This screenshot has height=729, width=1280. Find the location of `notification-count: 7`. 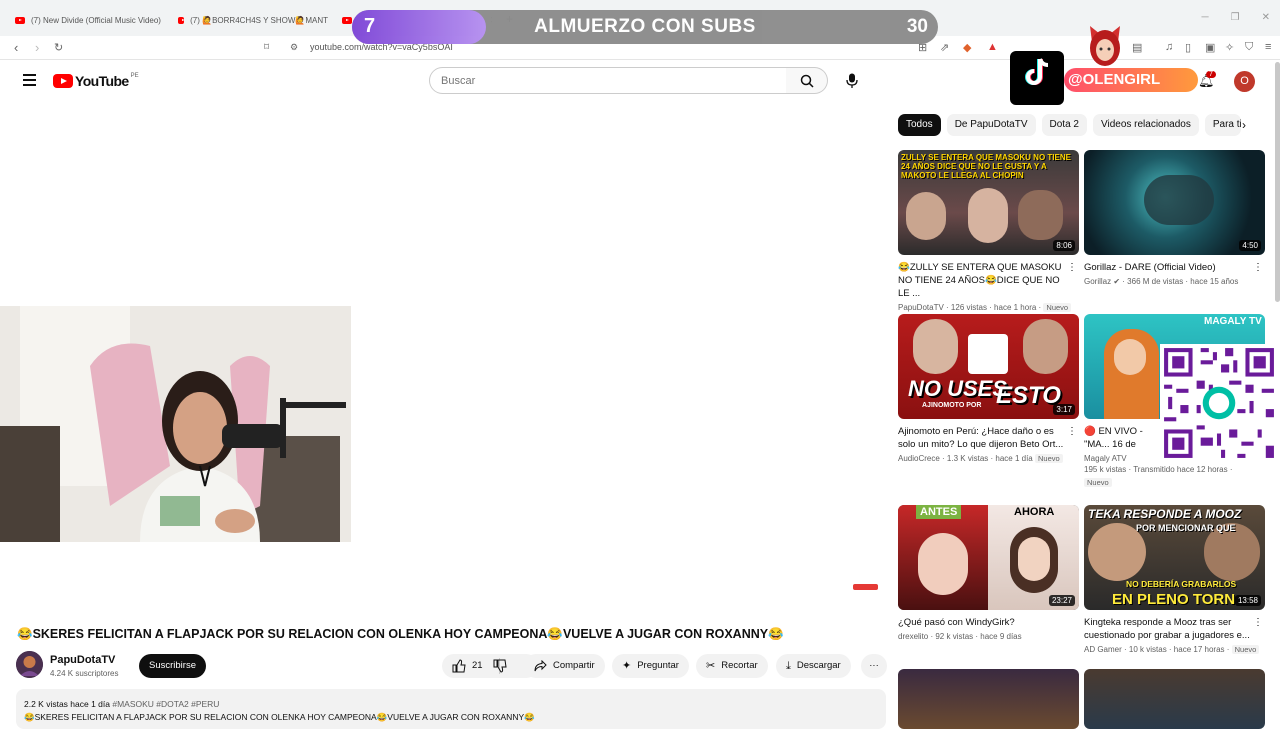

notification-count: 7 is located at coordinates (1211, 74).